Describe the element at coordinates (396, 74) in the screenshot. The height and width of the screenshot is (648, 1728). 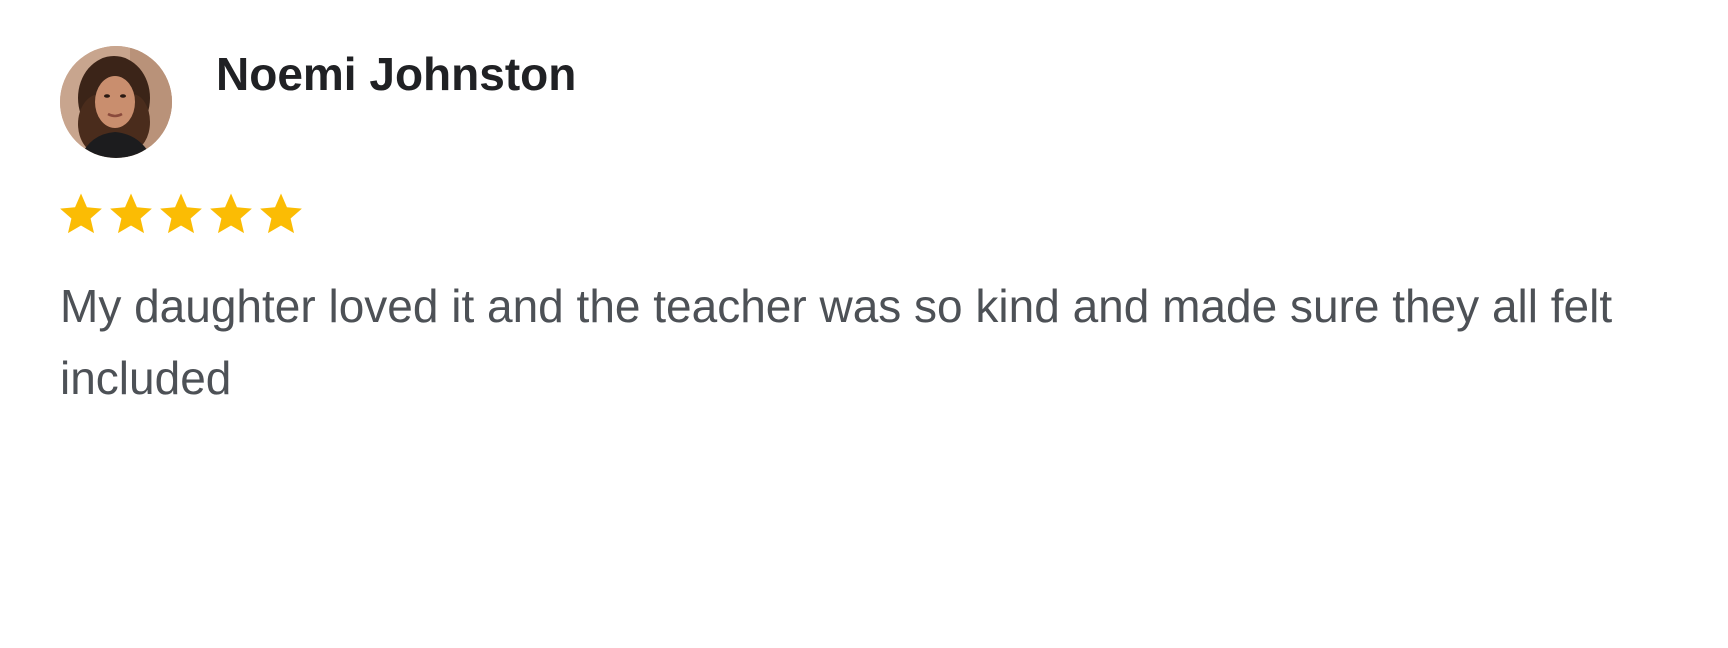
I see `reviewer-name: Noemi Johnston` at that location.